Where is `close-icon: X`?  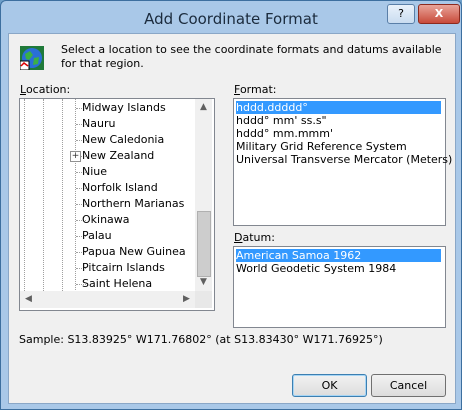
close-icon: X is located at coordinates (439, 13).